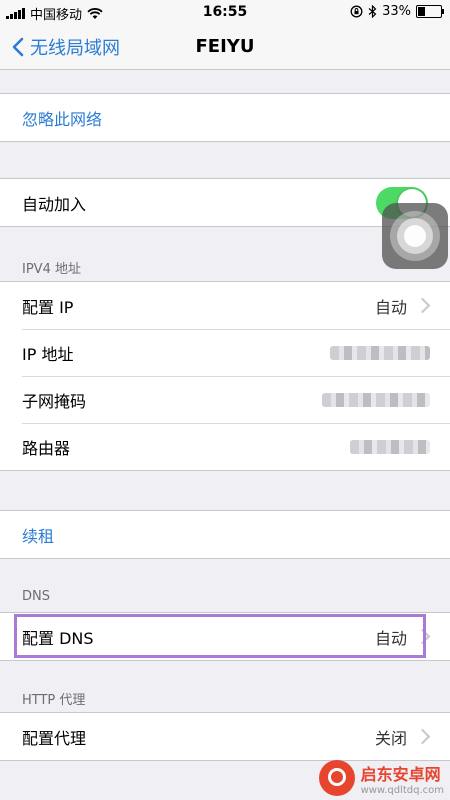 The height and width of the screenshot is (800, 450). Describe the element at coordinates (36, 596) in the screenshot. I see `dns-header: DNS` at that location.